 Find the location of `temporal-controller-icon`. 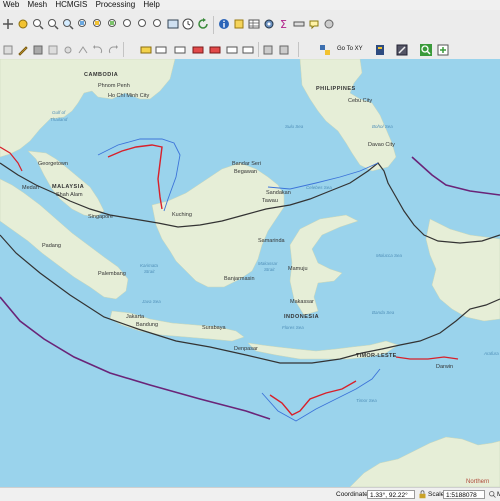

temporal-controller-icon is located at coordinates (188, 24).